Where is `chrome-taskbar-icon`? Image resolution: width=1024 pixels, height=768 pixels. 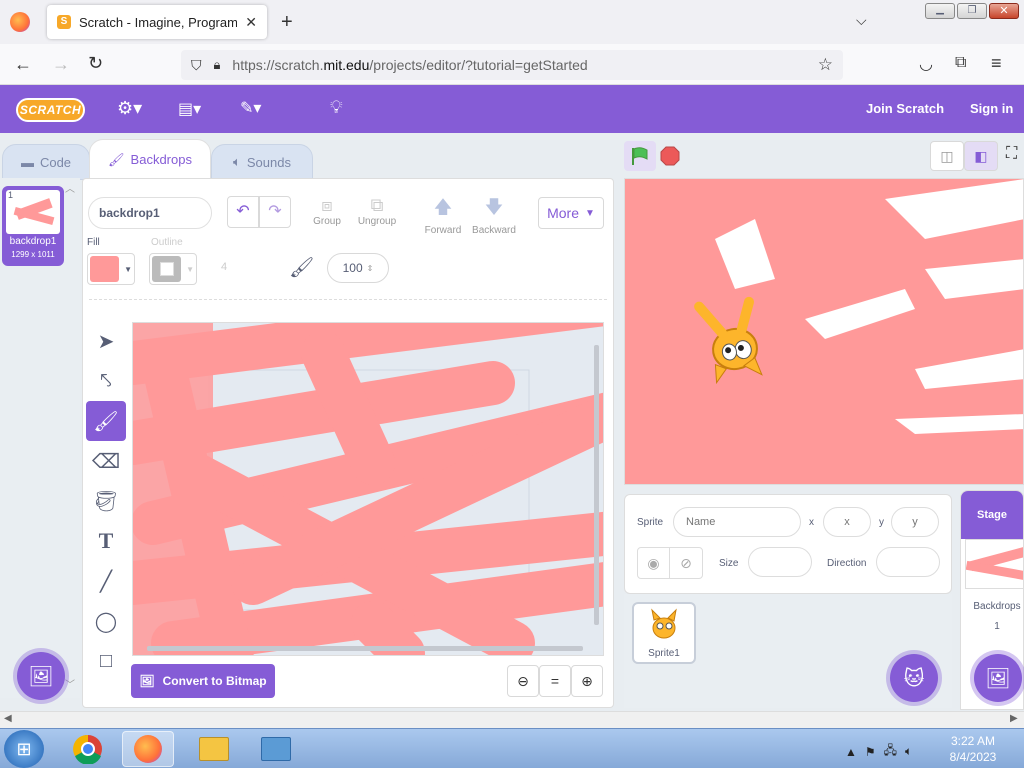 chrome-taskbar-icon is located at coordinates (88, 749).